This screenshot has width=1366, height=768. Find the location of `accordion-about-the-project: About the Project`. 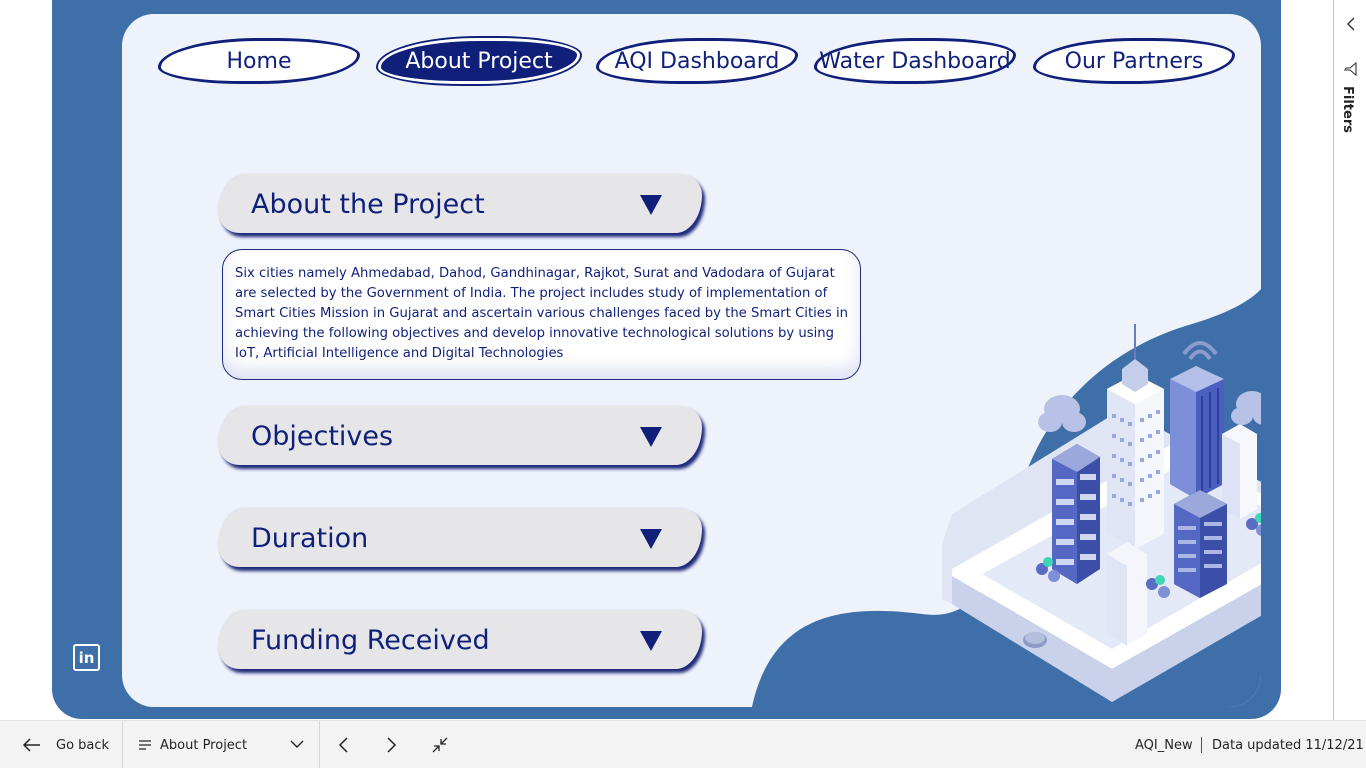

accordion-about-the-project: About the Project is located at coordinates (460, 204).